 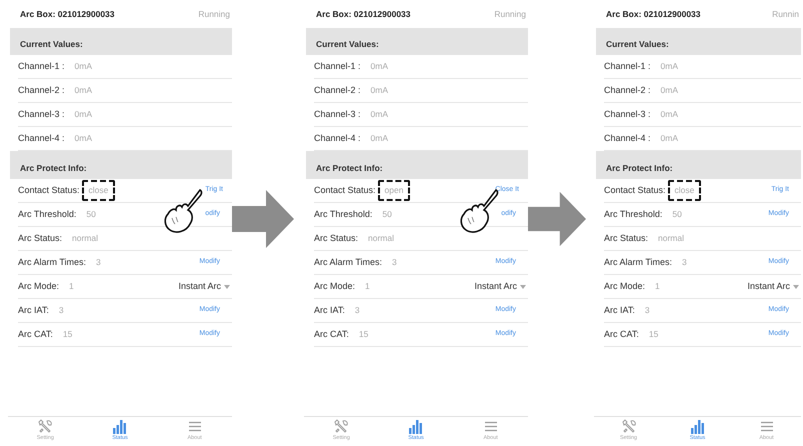 What do you see at coordinates (394, 190) in the screenshot?
I see `field-value: open` at bounding box center [394, 190].